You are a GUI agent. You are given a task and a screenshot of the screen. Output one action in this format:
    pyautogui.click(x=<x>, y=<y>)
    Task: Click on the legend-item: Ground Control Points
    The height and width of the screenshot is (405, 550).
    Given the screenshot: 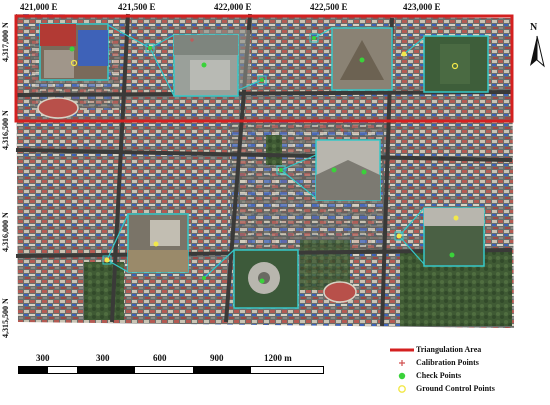 What is the action you would take?
    pyautogui.click(x=469, y=389)
    